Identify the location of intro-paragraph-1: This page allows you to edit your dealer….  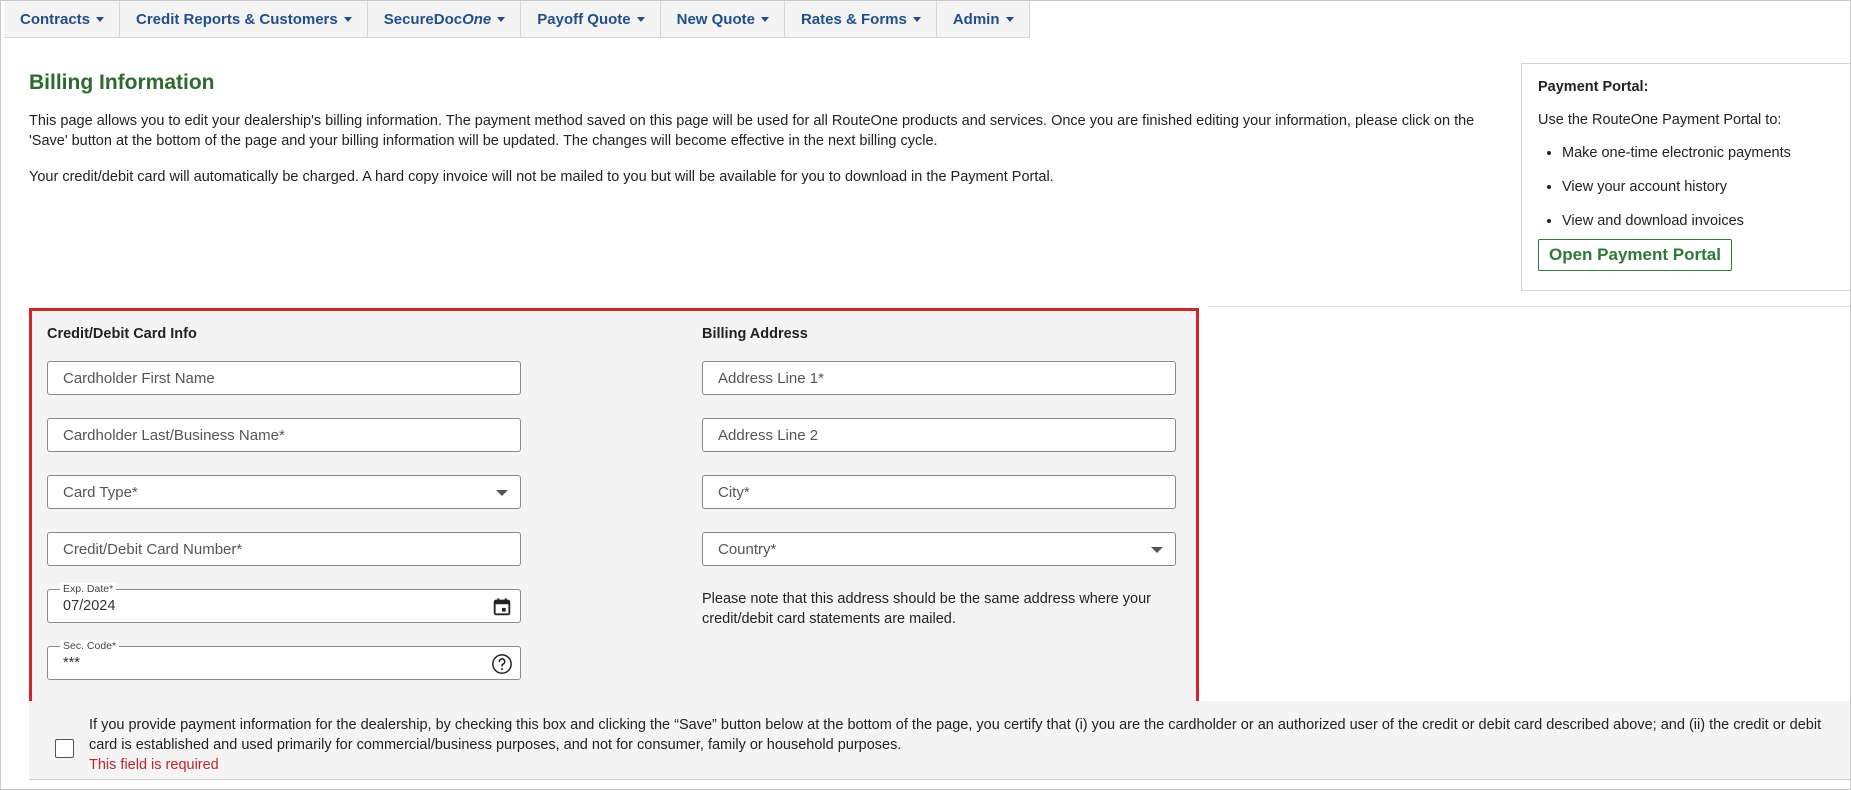
(752, 131).